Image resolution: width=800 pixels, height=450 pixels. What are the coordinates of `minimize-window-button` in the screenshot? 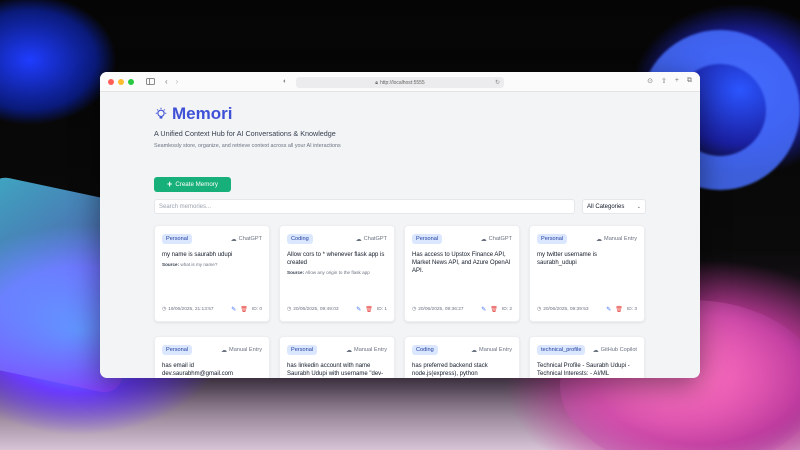 It's located at (121, 81).